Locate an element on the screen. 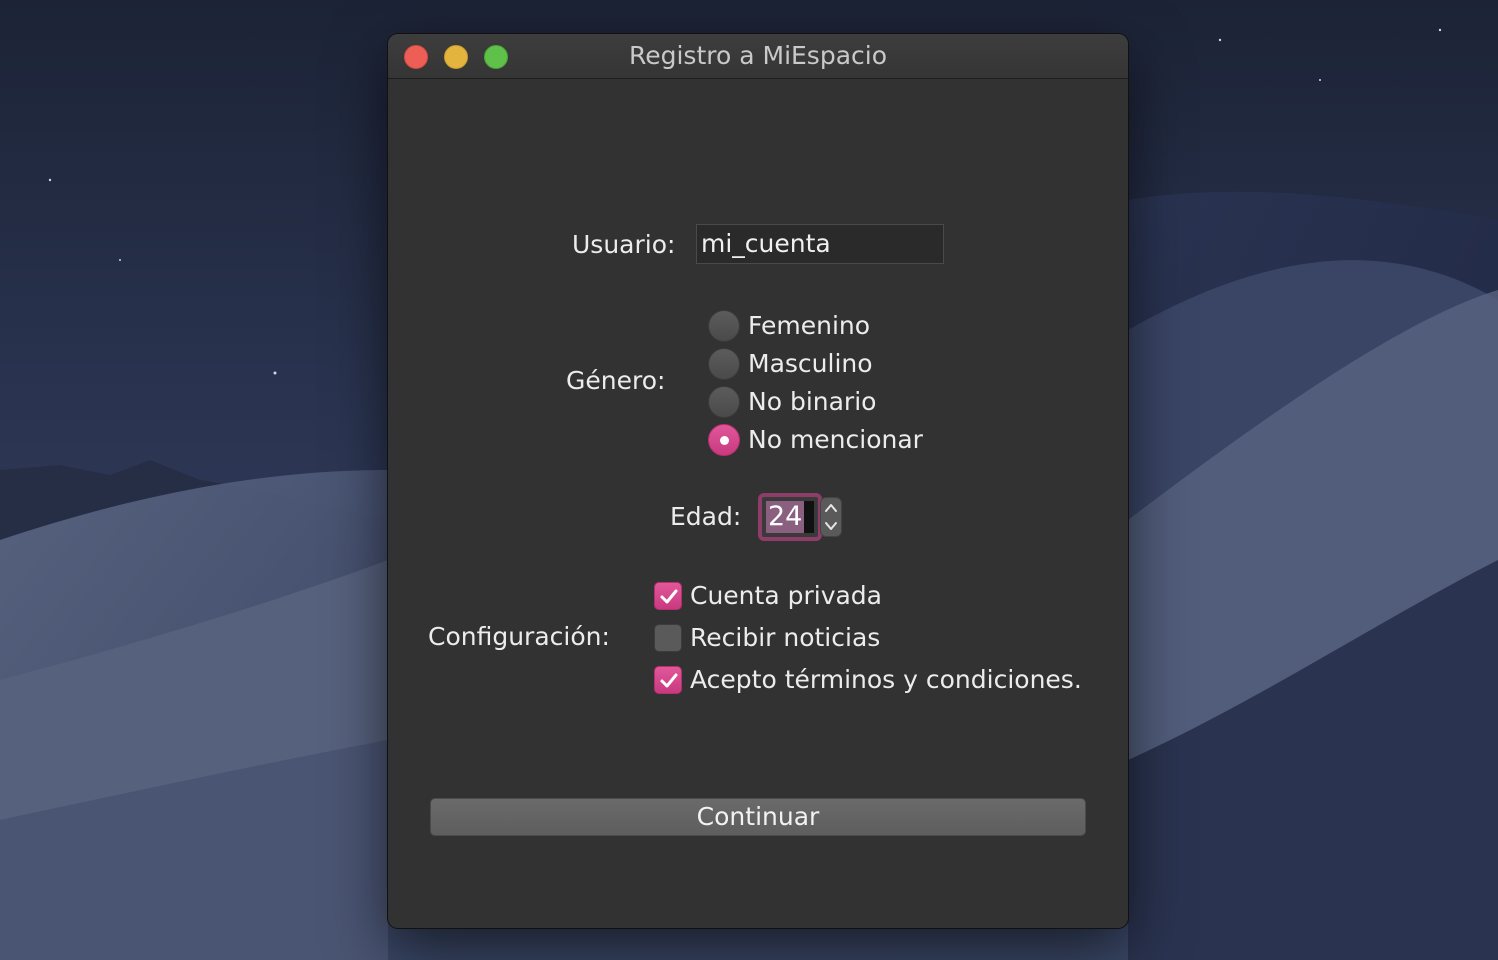 This screenshot has width=1498, height=960. age-value: 24 is located at coordinates (785, 517).